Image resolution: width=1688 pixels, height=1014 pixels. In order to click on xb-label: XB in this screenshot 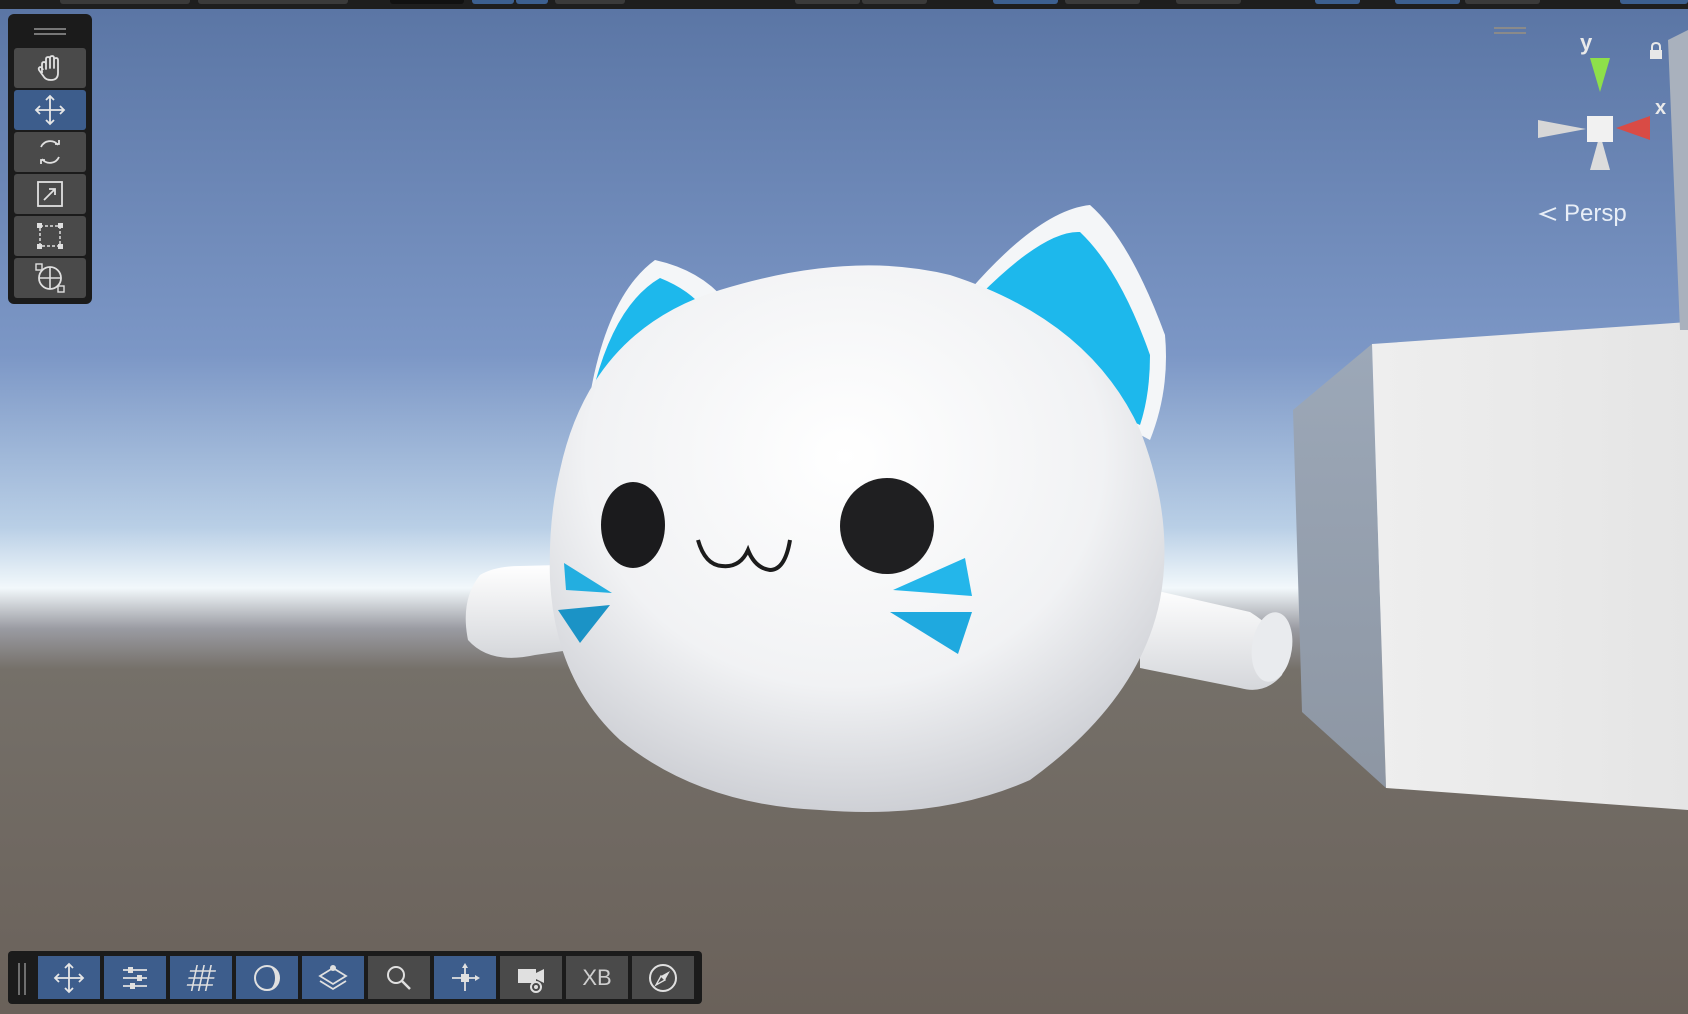, I will do `click(597, 977)`.